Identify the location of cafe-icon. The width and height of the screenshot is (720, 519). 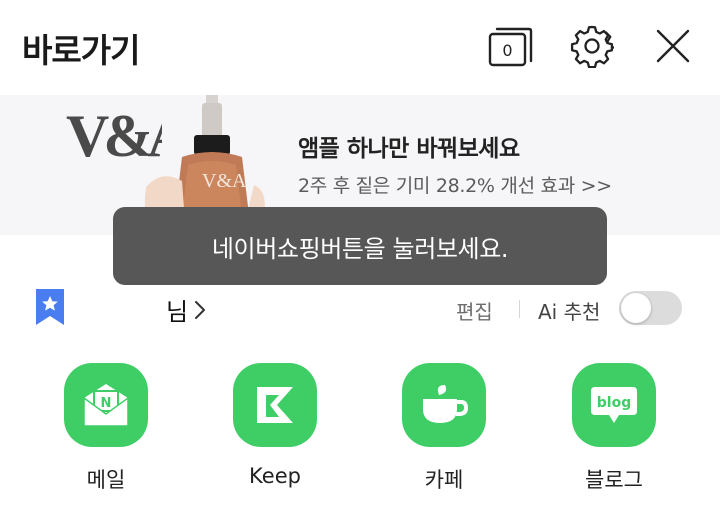
(446, 404).